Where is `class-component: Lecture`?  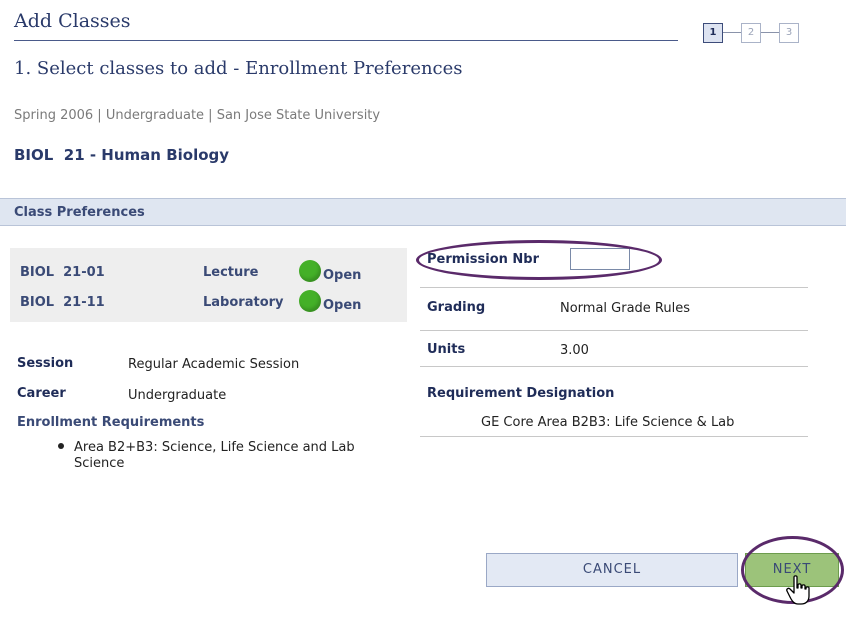 class-component: Lecture is located at coordinates (231, 272).